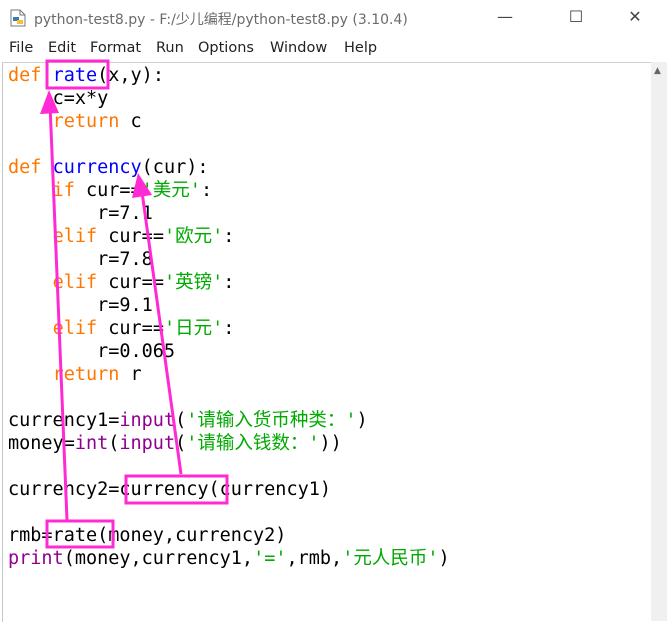 Image resolution: width=667 pixels, height=622 pixels. What do you see at coordinates (171, 190) in the screenshot?
I see `code-token: '美元'` at bounding box center [171, 190].